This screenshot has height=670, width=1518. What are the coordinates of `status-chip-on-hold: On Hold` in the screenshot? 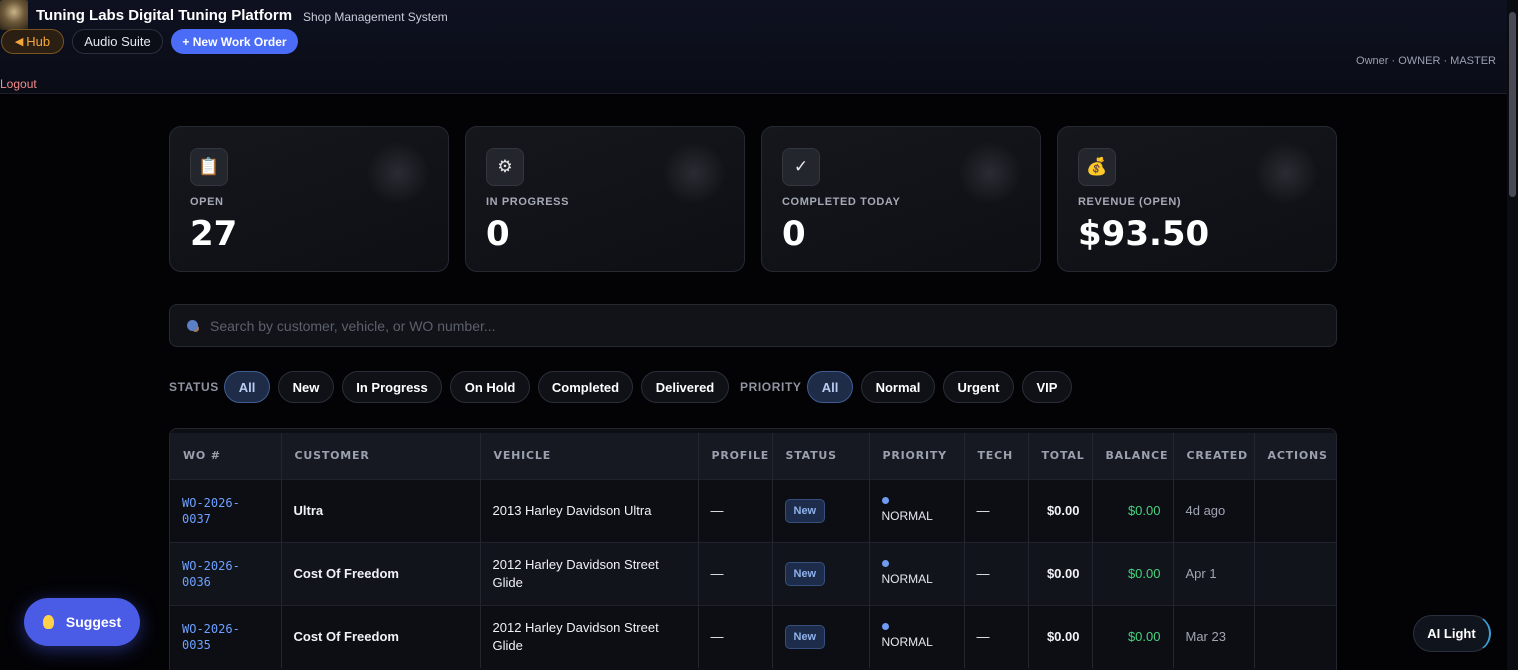 It's located at (490, 387).